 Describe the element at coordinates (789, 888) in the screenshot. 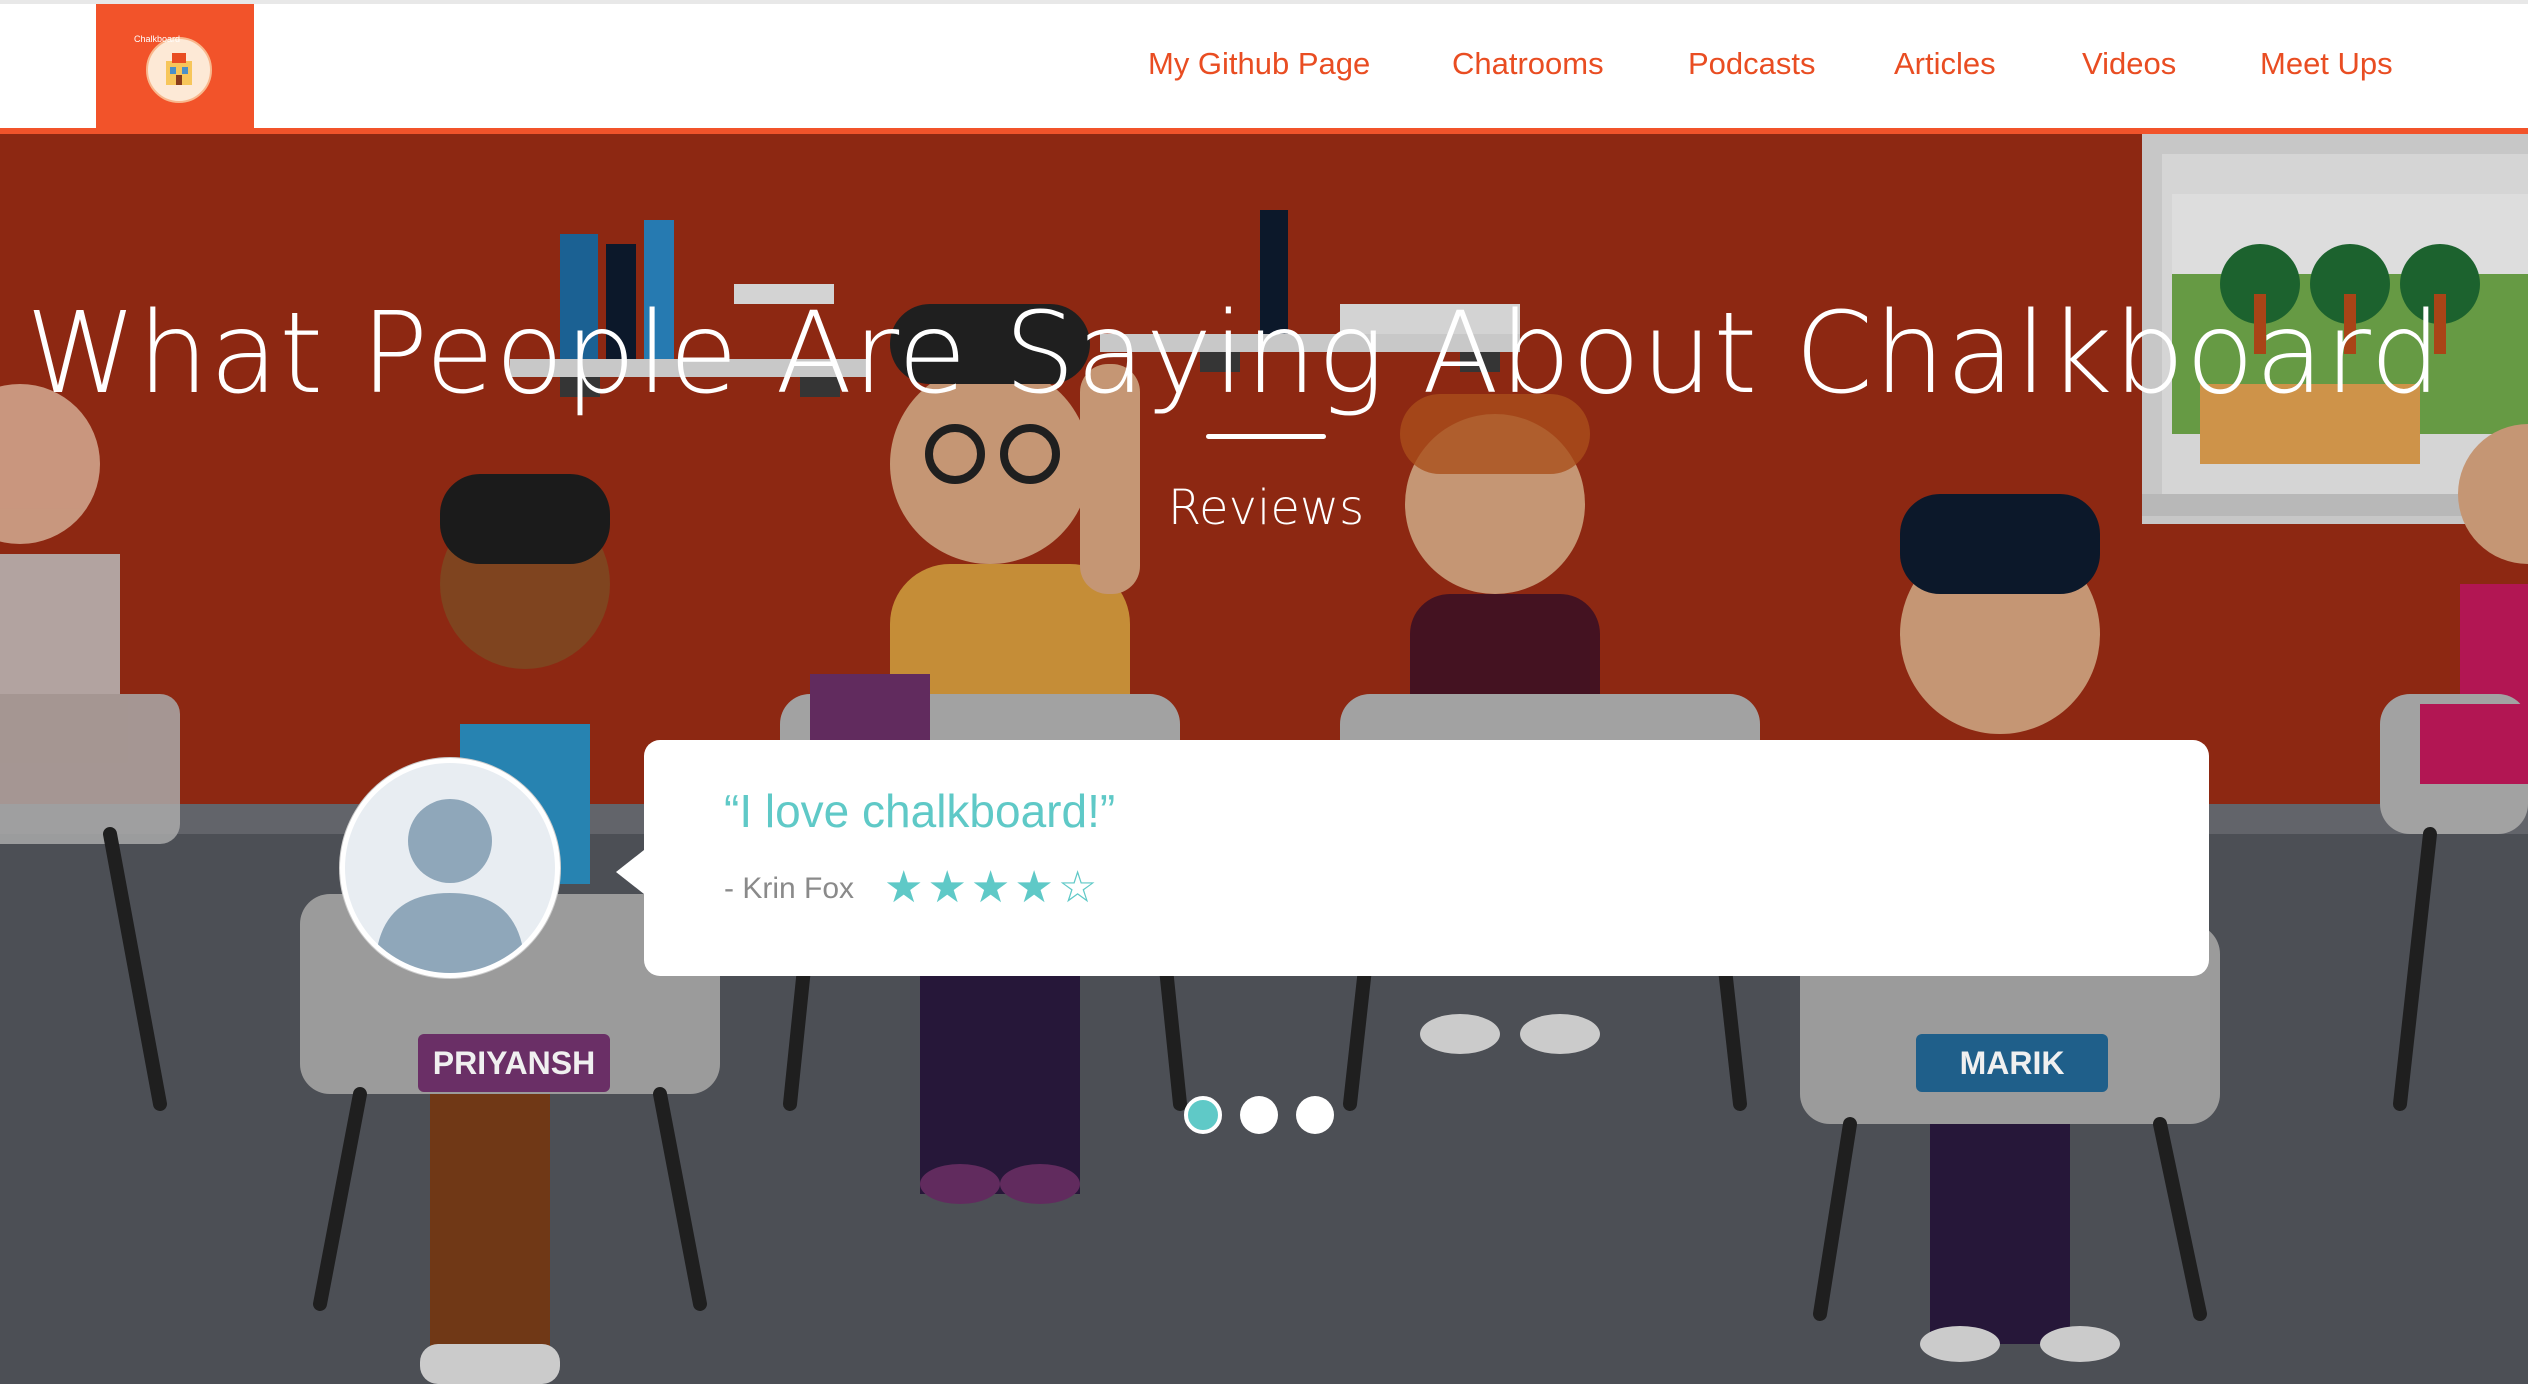

I see `review-author: - Krin Fox` at that location.